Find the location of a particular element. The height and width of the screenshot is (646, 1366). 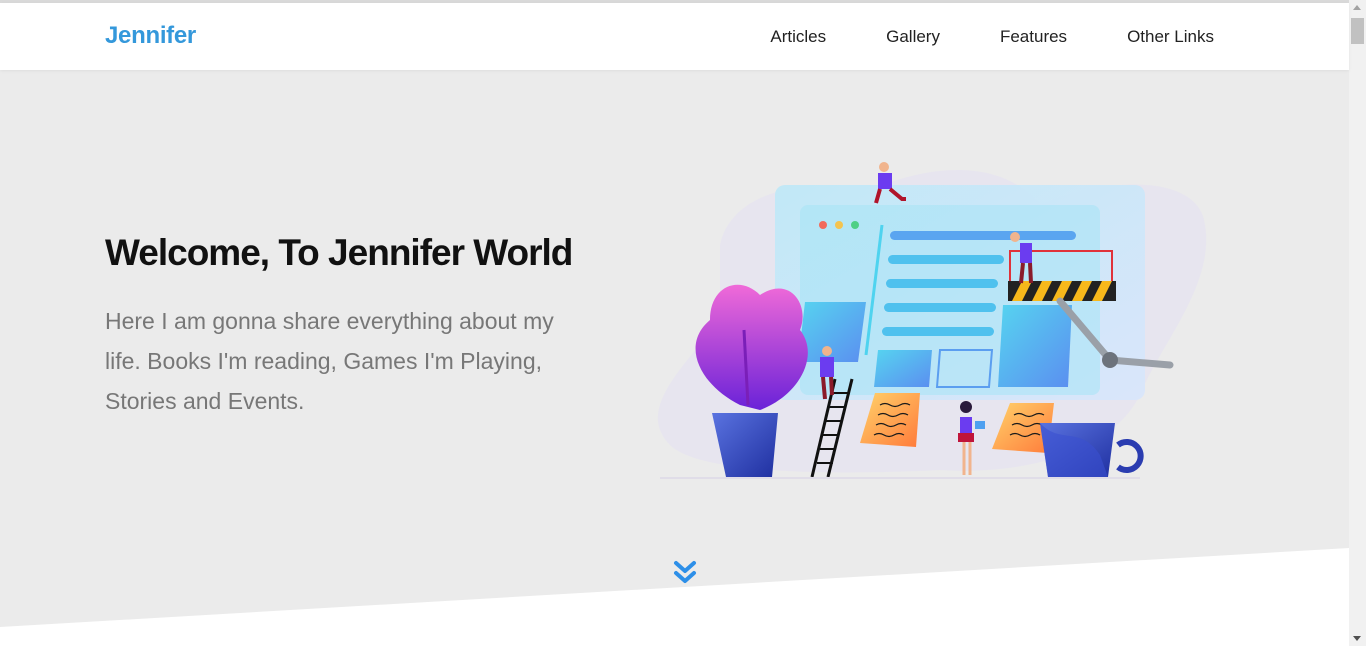

nav-link-articles: Articles is located at coordinates (798, 37).